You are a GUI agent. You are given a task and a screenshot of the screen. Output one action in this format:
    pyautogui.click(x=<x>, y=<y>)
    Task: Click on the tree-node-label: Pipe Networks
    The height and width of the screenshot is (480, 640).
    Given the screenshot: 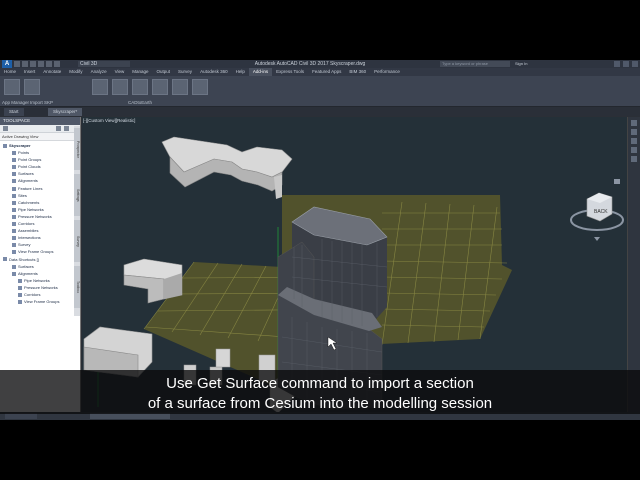 What is the action you would take?
    pyautogui.click(x=37, y=280)
    